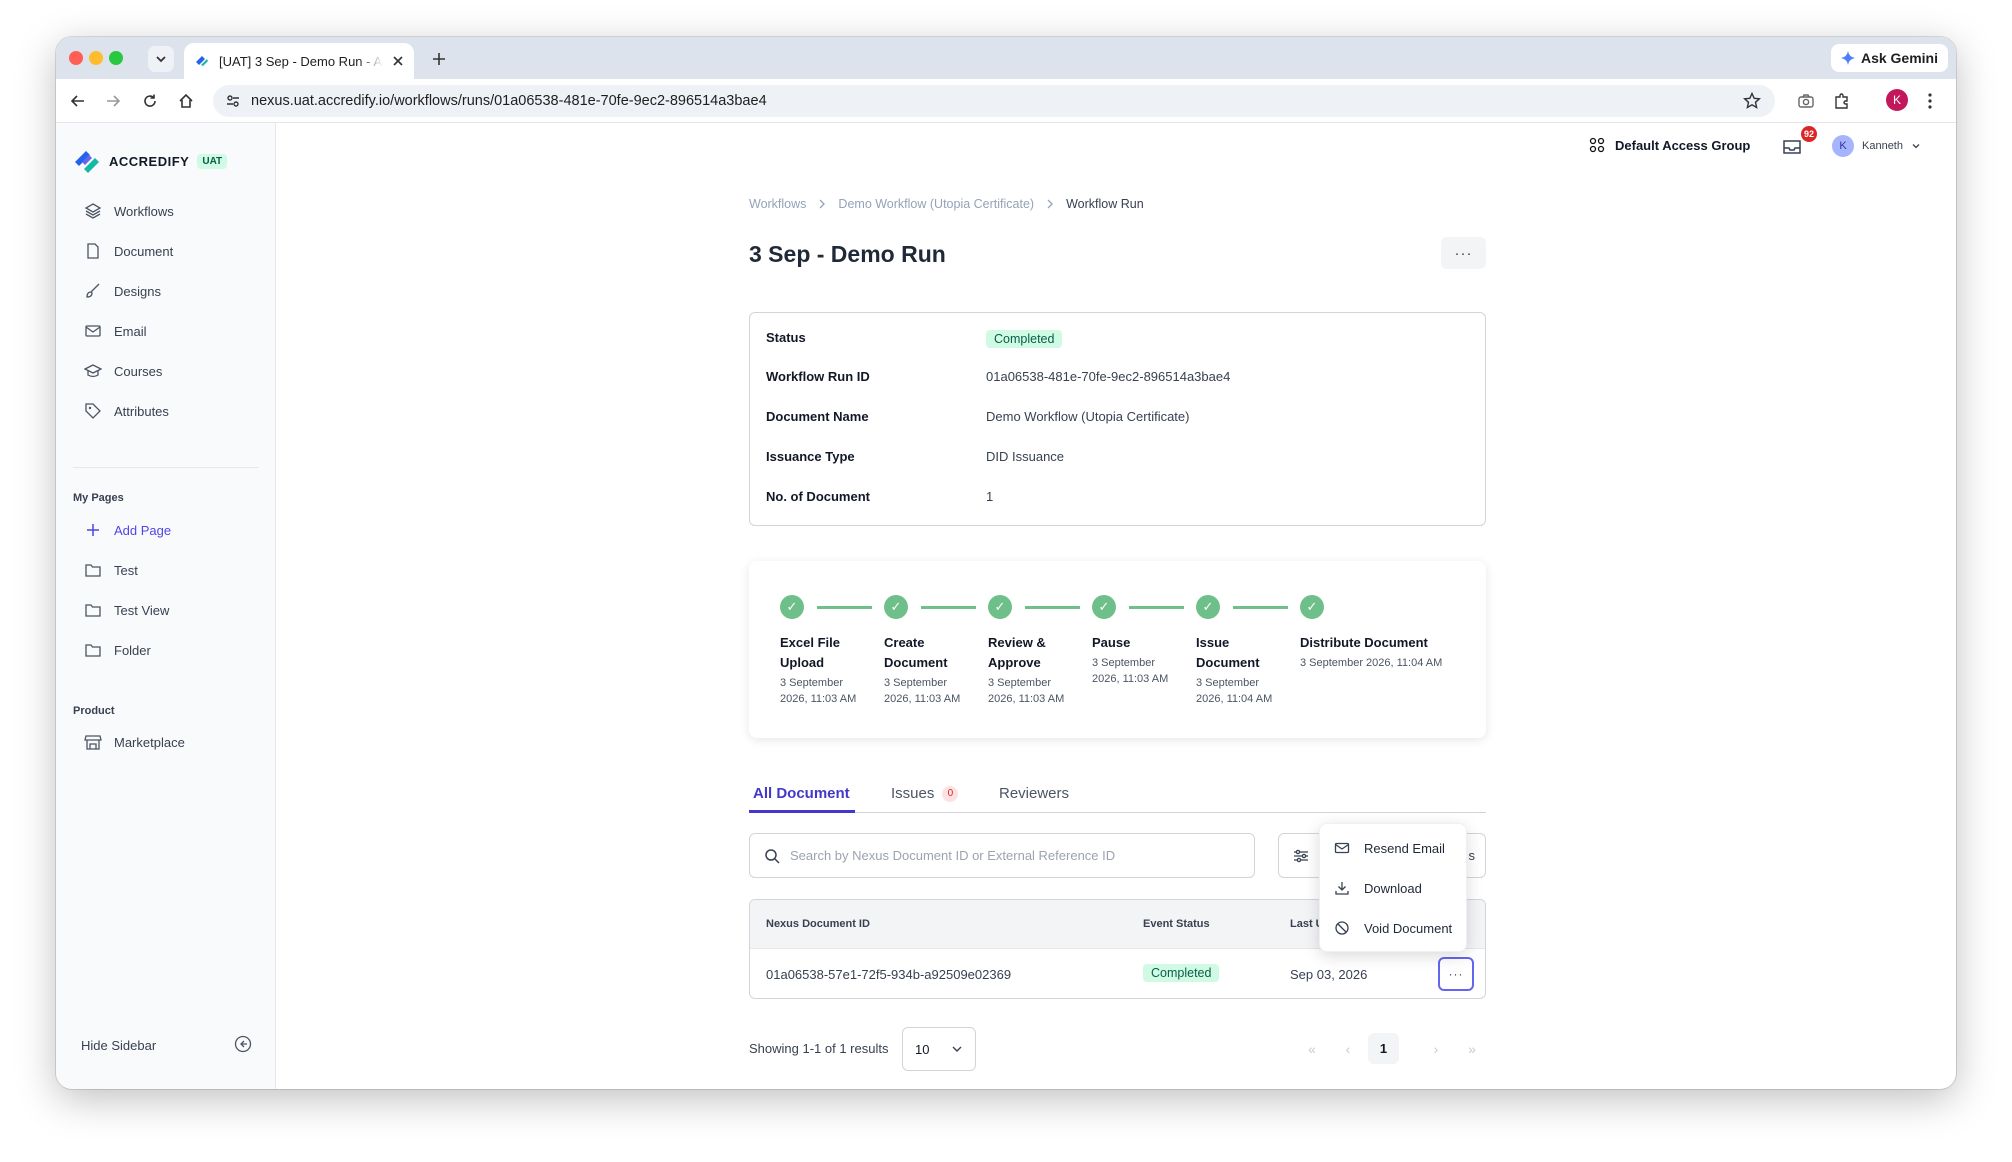 The width and height of the screenshot is (2012, 1162). What do you see at coordinates (1393, 888) in the screenshot?
I see `menu-item-label: Download` at bounding box center [1393, 888].